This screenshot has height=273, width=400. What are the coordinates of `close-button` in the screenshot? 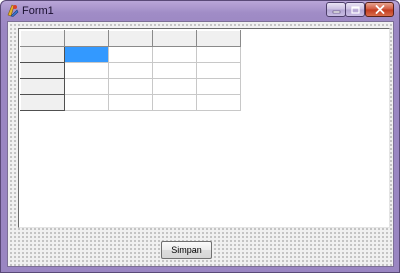 It's located at (379, 9).